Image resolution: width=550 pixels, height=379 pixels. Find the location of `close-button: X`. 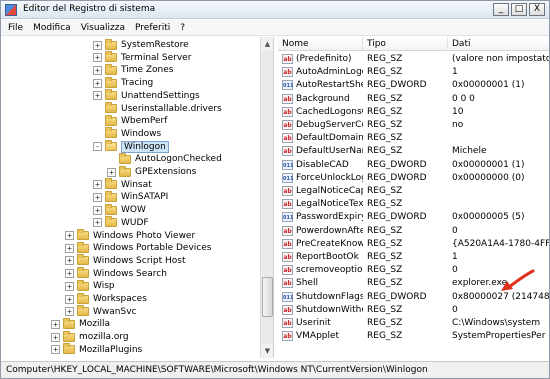

close-button: X is located at coordinates (537, 9).